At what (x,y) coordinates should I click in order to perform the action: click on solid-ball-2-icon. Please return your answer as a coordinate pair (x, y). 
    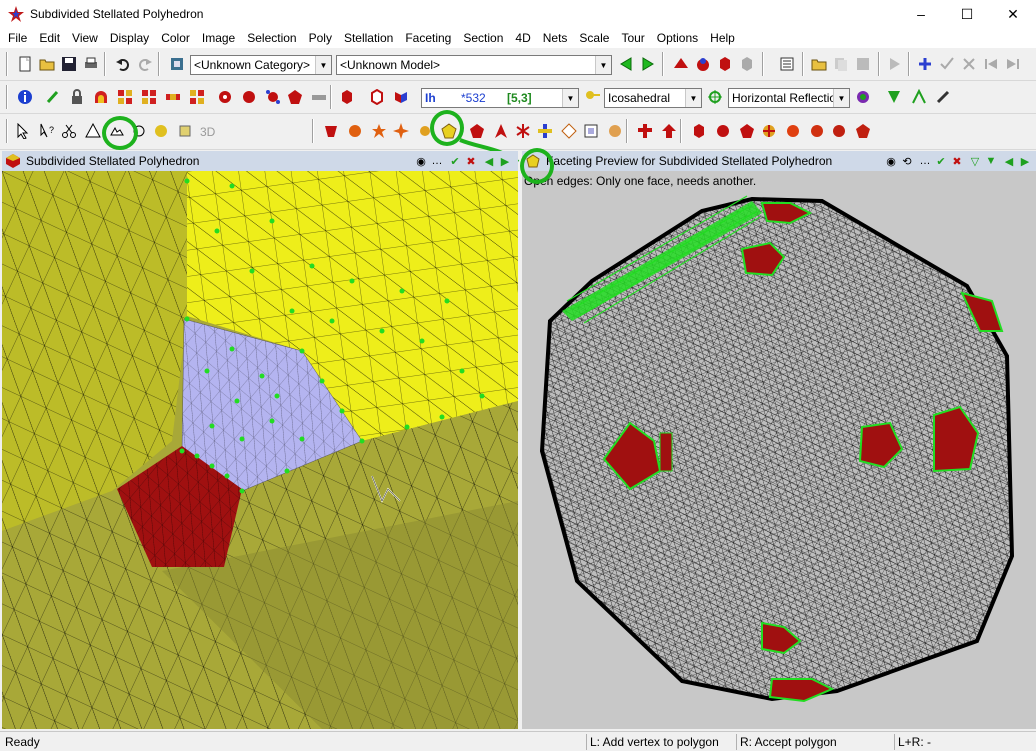
    Looking at the image, I should click on (817, 131).